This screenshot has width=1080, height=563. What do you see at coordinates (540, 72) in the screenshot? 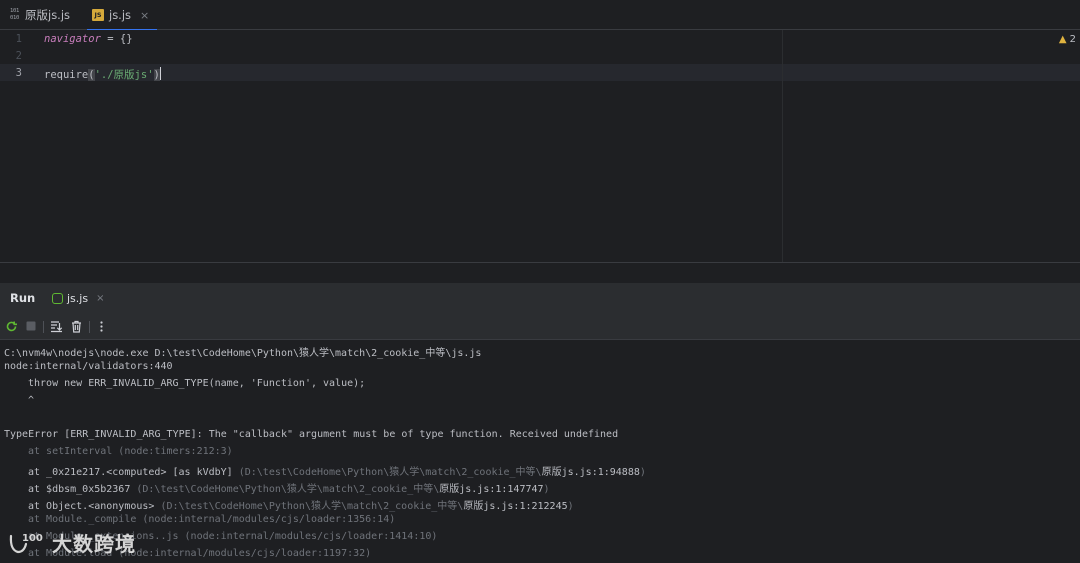
I see `current-line-highlight` at bounding box center [540, 72].